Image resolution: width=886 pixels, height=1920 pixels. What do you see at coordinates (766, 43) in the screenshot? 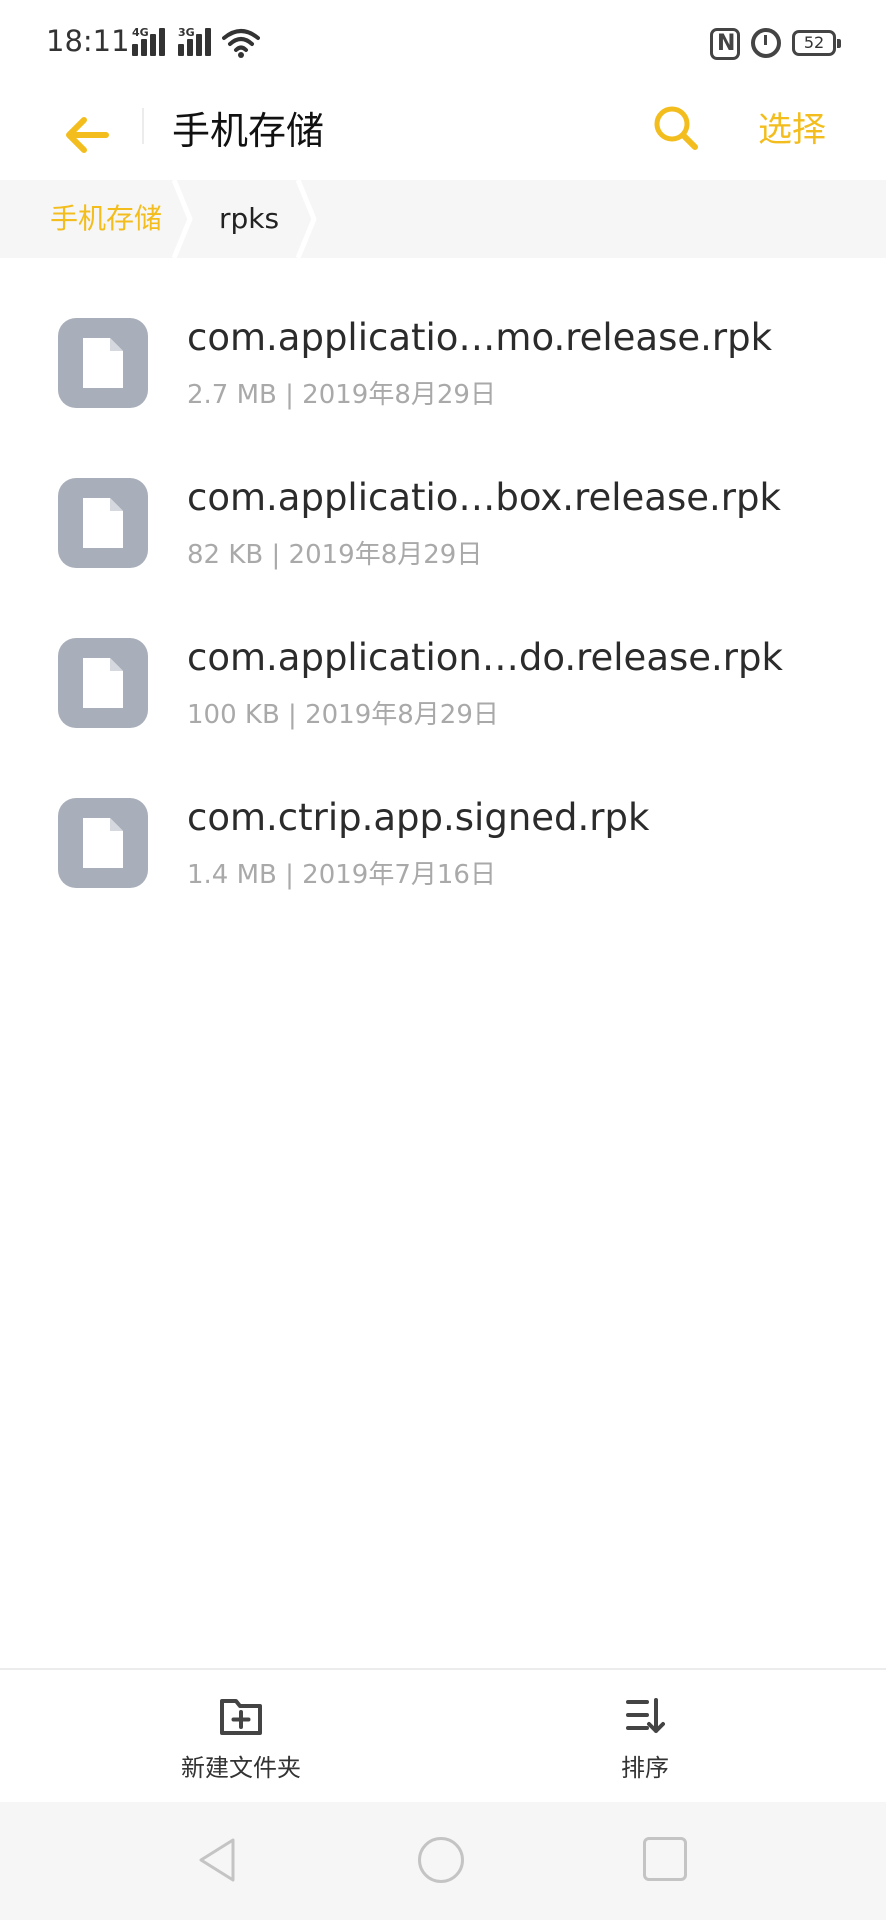
I see `alarm-icon` at bounding box center [766, 43].